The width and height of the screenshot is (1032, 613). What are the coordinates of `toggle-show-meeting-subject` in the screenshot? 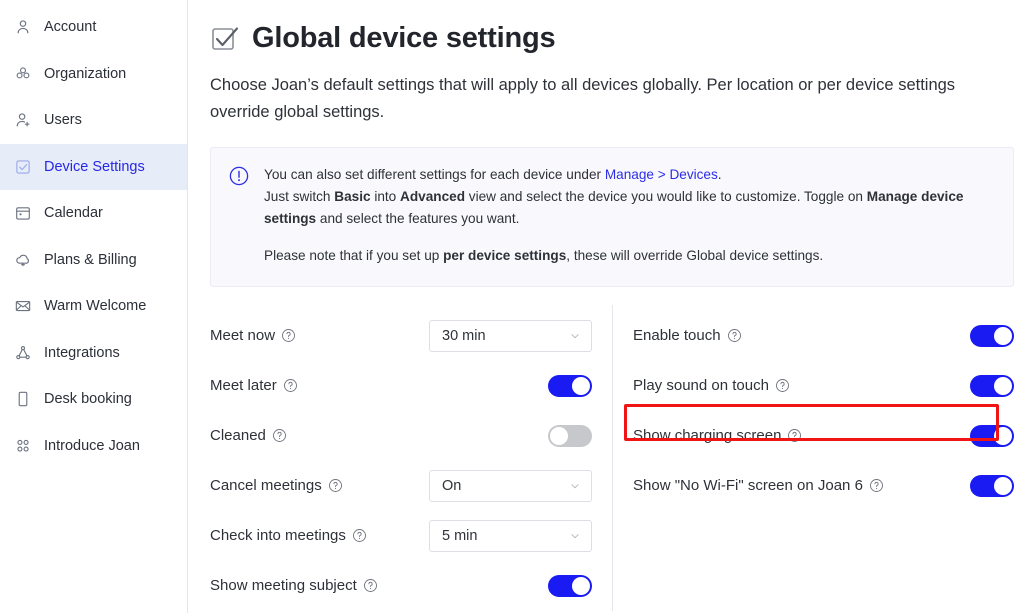 It's located at (570, 585).